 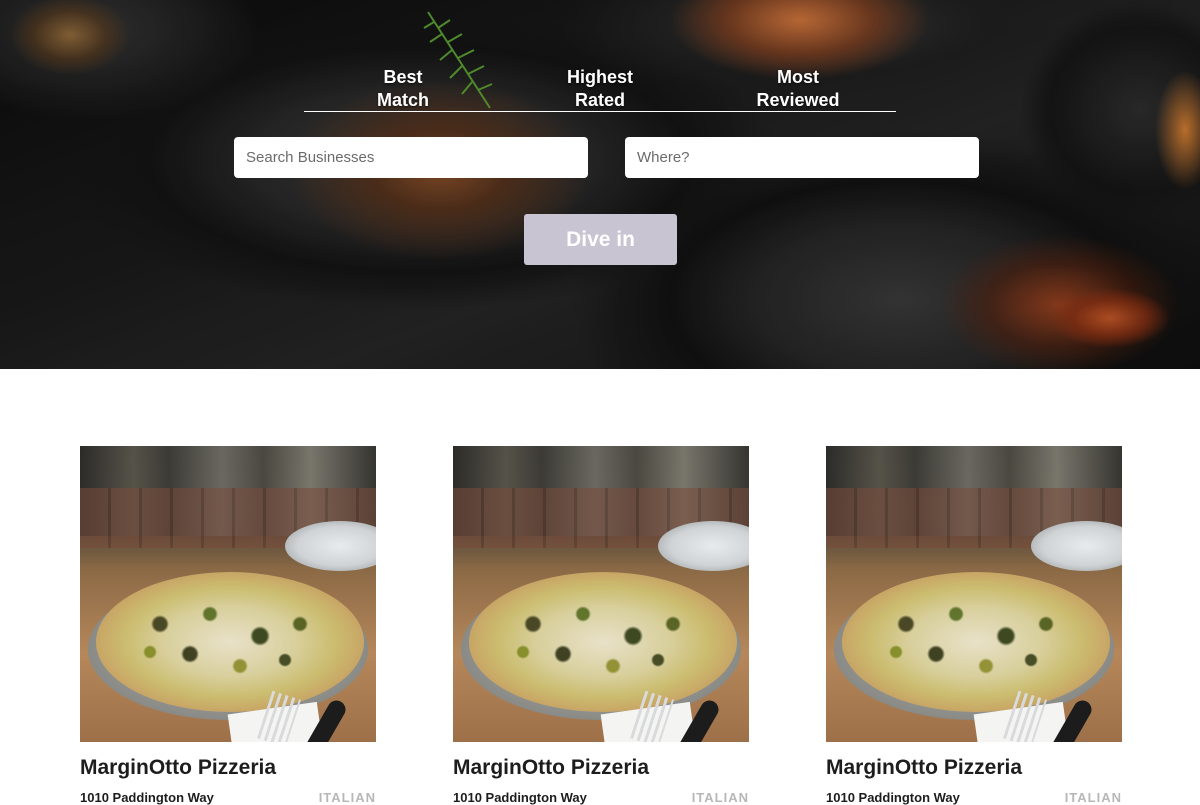 What do you see at coordinates (599, 77) in the screenshot?
I see `tab-highest-rated-line1: Highest` at bounding box center [599, 77].